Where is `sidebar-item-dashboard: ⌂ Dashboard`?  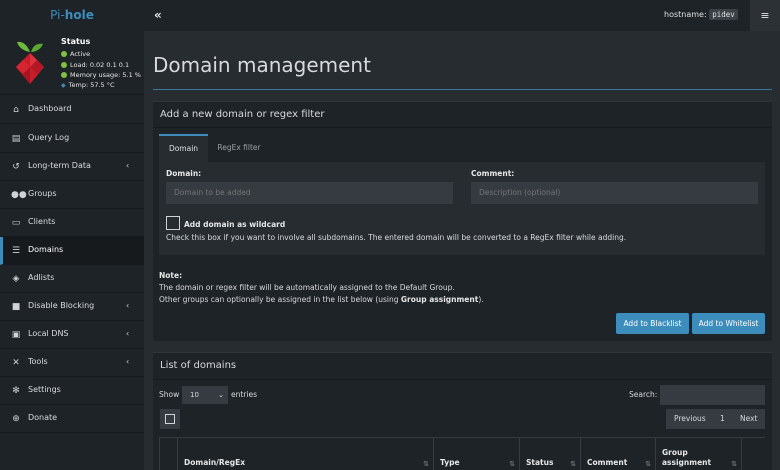 sidebar-item-dashboard: ⌂ Dashboard is located at coordinates (72, 110).